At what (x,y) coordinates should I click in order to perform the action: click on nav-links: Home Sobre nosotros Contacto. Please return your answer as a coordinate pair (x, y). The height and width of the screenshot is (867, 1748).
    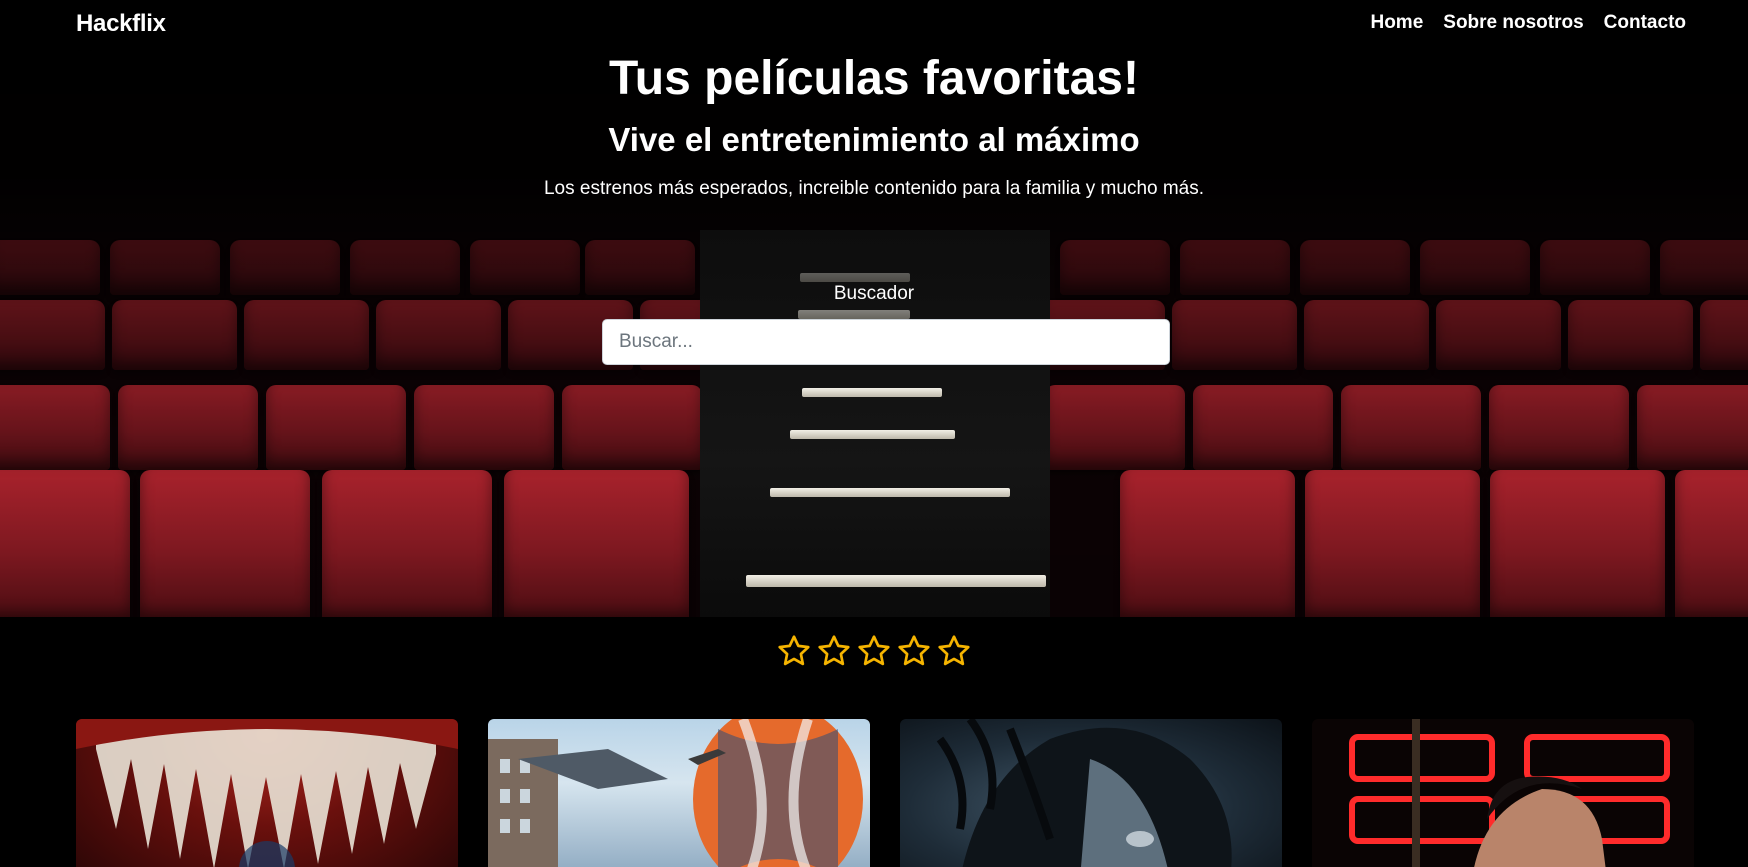
    Looking at the image, I should click on (1528, 23).